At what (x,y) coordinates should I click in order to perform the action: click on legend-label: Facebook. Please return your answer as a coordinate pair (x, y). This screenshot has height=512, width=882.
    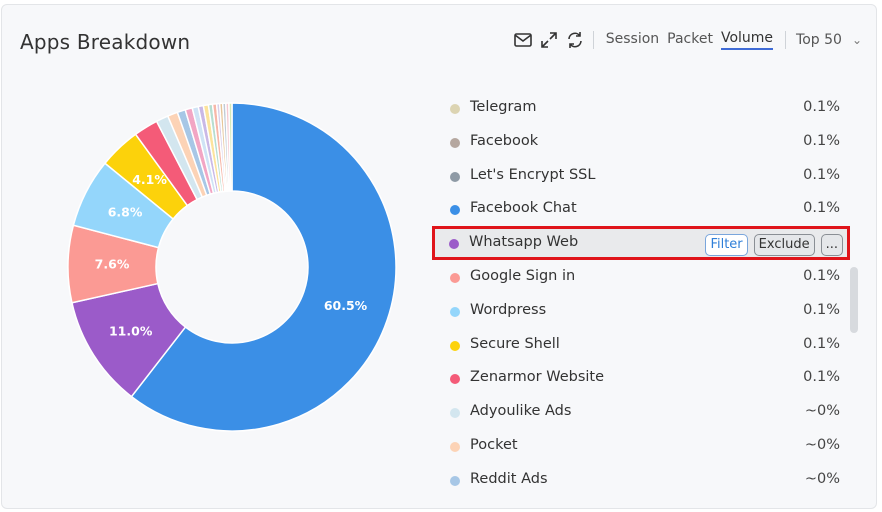
    Looking at the image, I should click on (504, 140).